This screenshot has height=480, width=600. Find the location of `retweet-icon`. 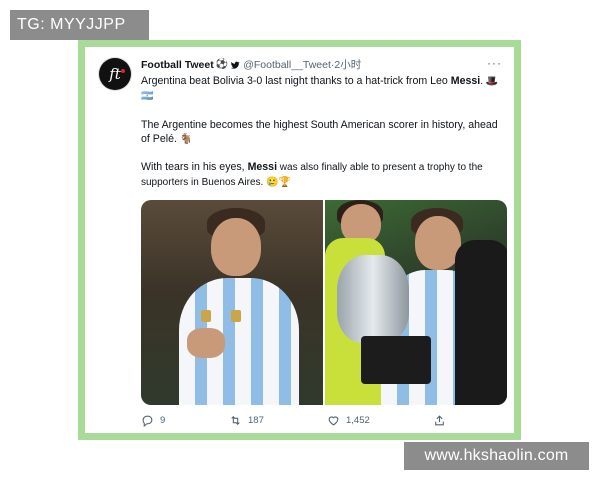

retweet-icon is located at coordinates (235, 420).